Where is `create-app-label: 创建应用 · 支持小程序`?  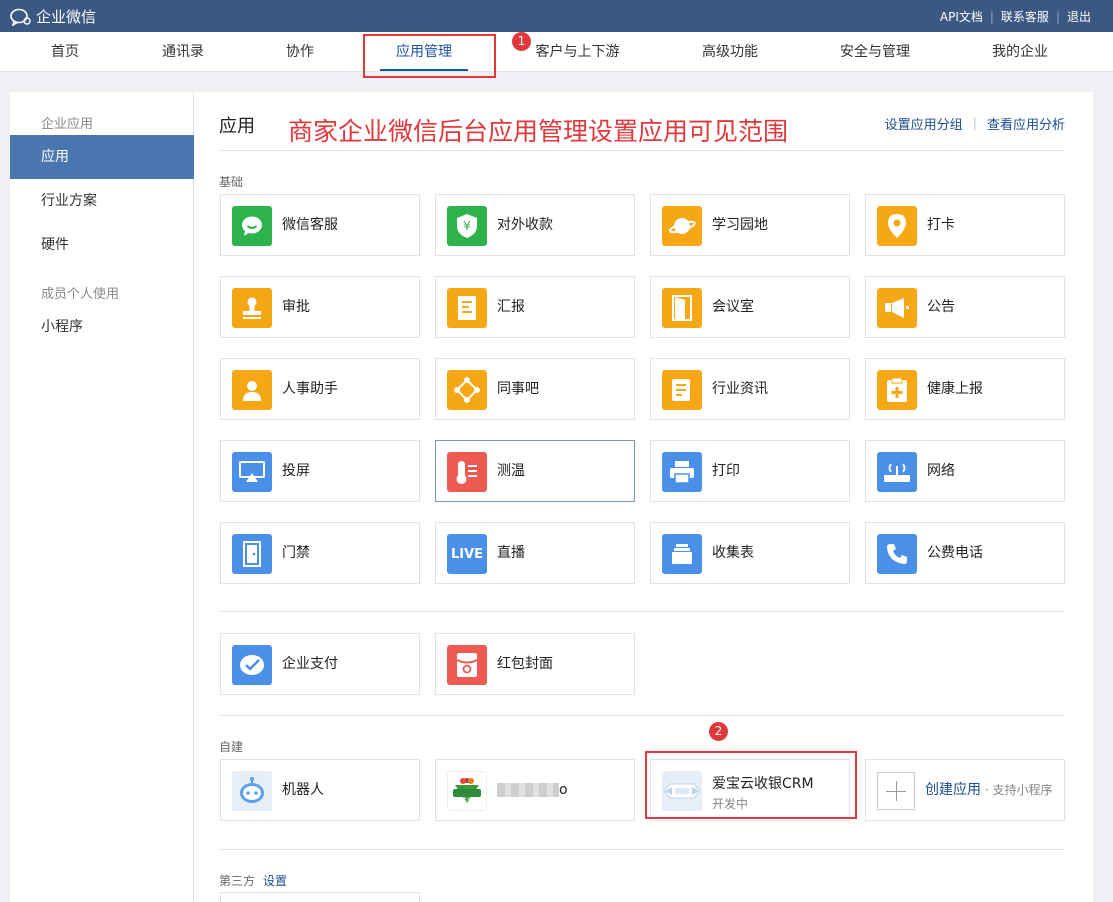
create-app-label: 创建应用 · 支持小程序 is located at coordinates (988, 790).